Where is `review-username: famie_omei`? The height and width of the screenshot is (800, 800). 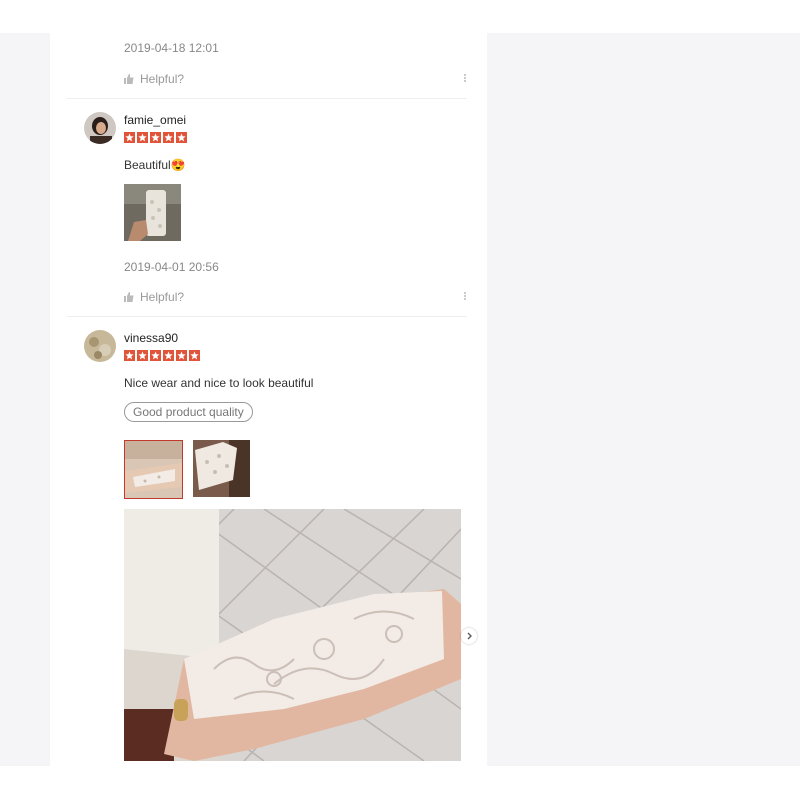 review-username: famie_omei is located at coordinates (155, 120).